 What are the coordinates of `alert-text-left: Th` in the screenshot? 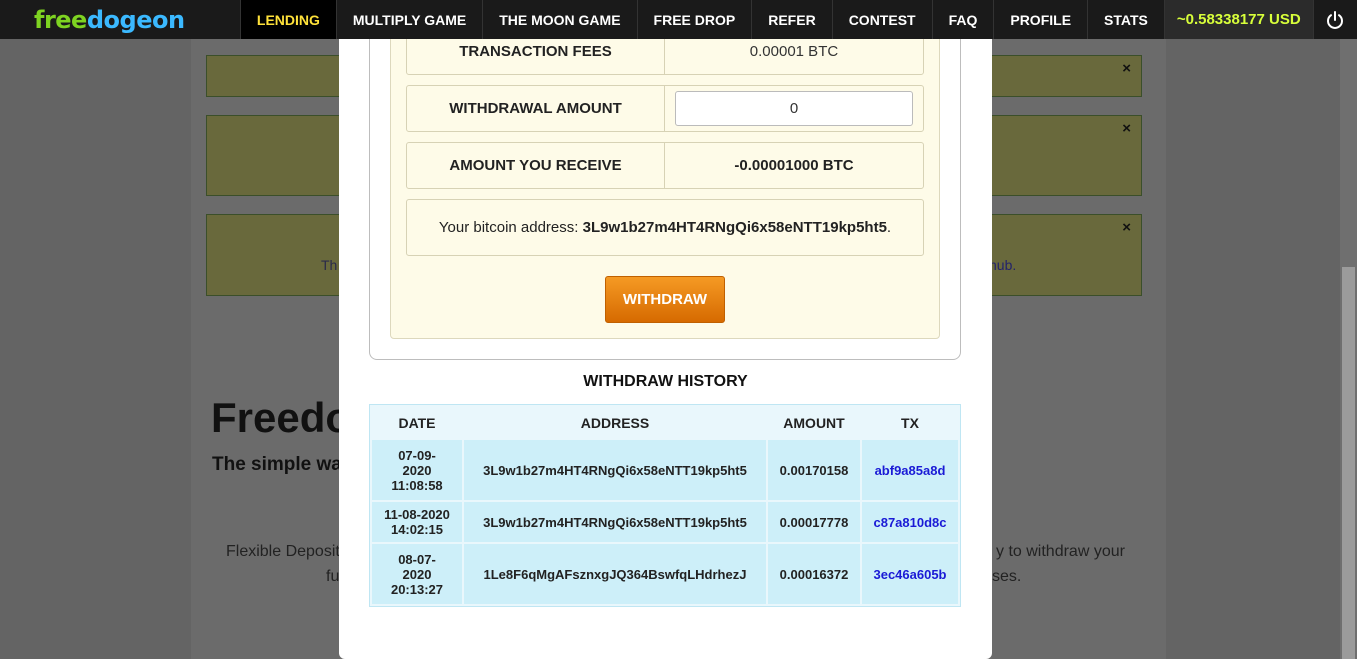 It's located at (329, 265).